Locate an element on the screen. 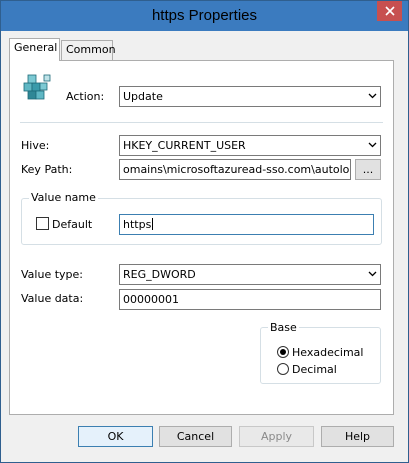 This screenshot has height=463, width=409. tab-common: Common is located at coordinates (88, 50).